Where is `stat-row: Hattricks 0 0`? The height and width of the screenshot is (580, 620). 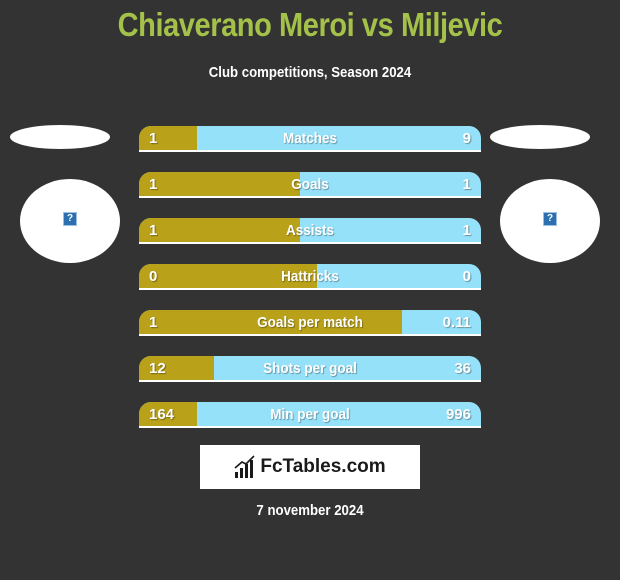 stat-row: Hattricks 0 0 is located at coordinates (310, 277).